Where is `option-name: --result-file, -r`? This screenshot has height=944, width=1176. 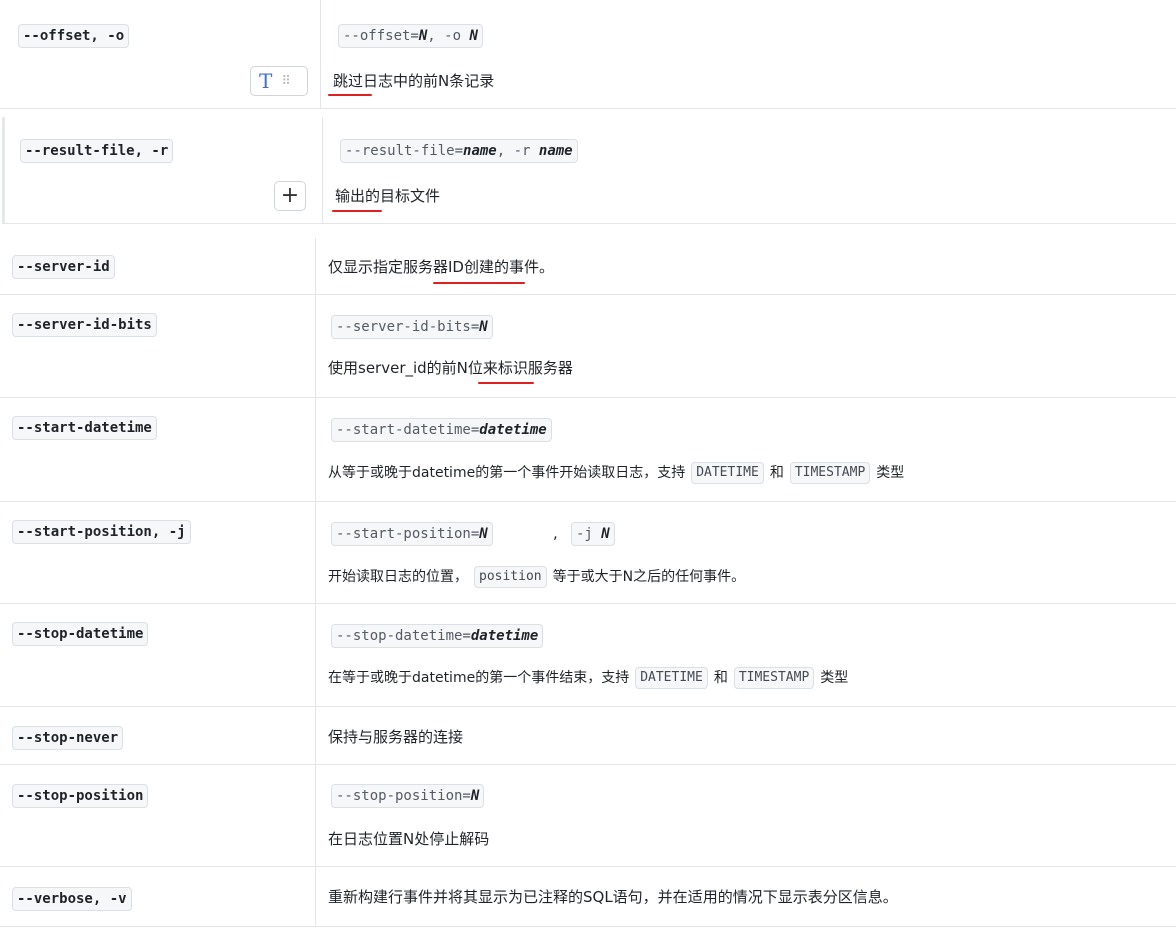 option-name: --result-file, -r is located at coordinates (97, 151).